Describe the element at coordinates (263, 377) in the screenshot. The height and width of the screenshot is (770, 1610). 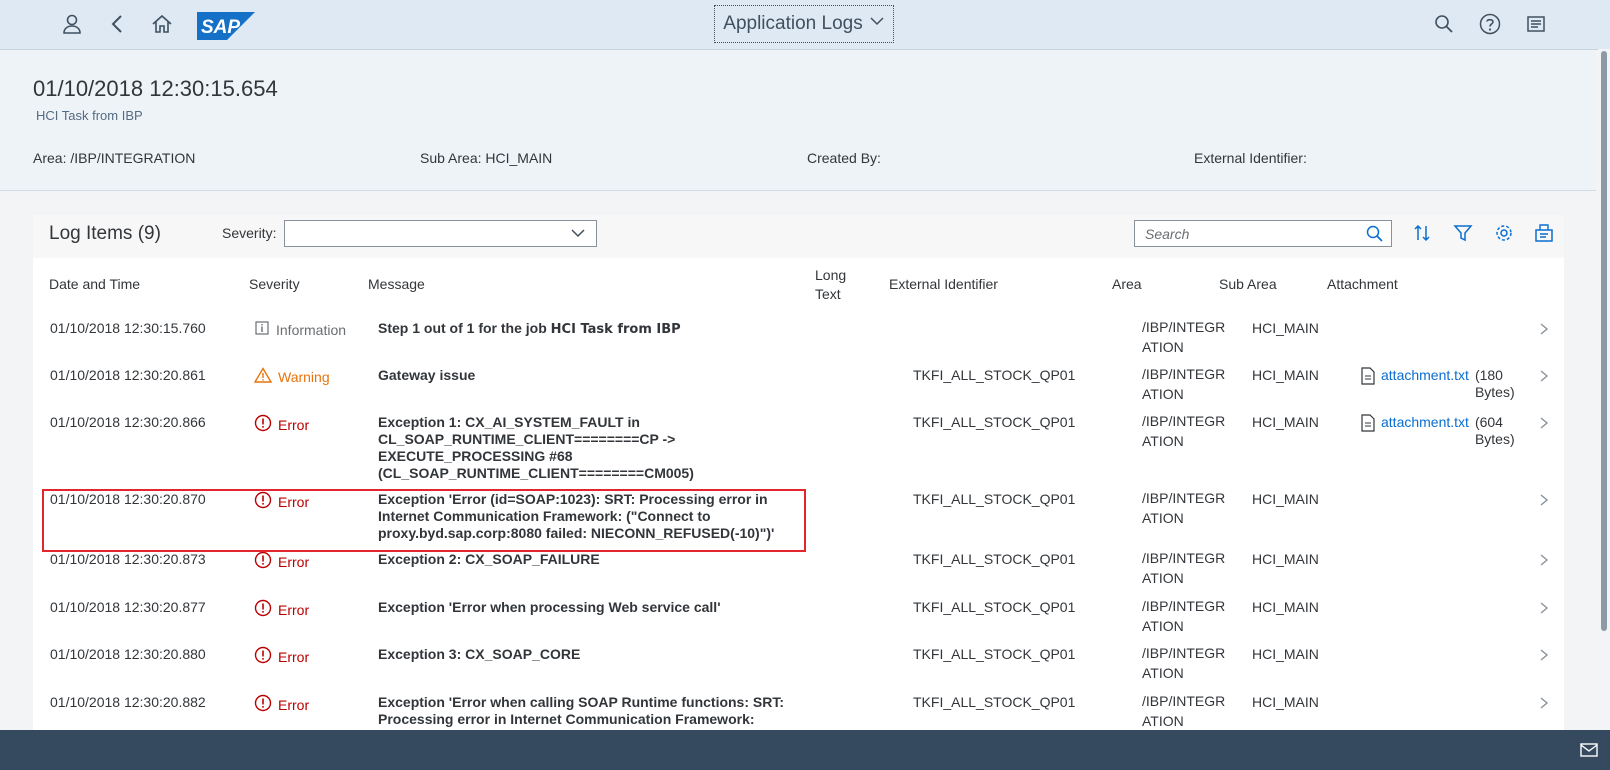
I see `warning-icon` at that location.